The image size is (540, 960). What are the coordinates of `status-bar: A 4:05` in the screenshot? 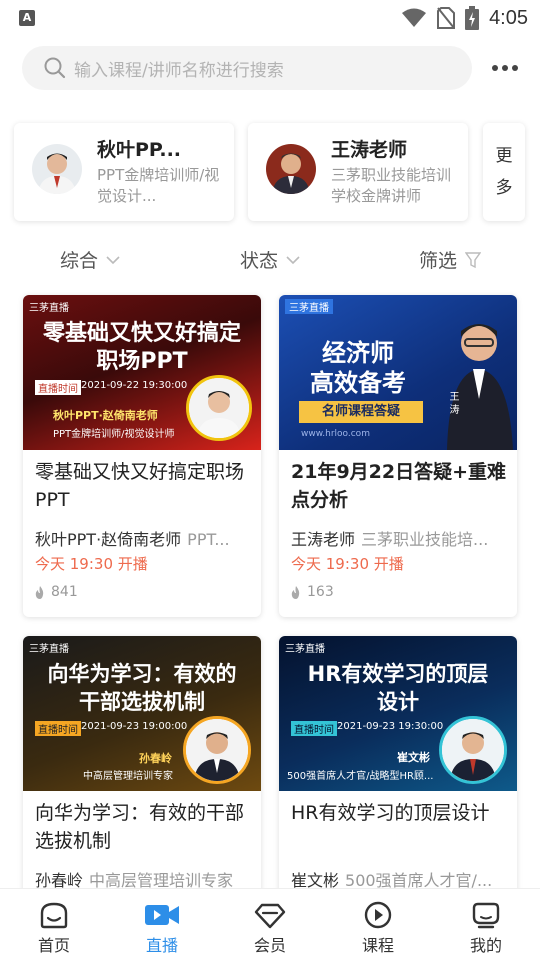 It's located at (270, 18).